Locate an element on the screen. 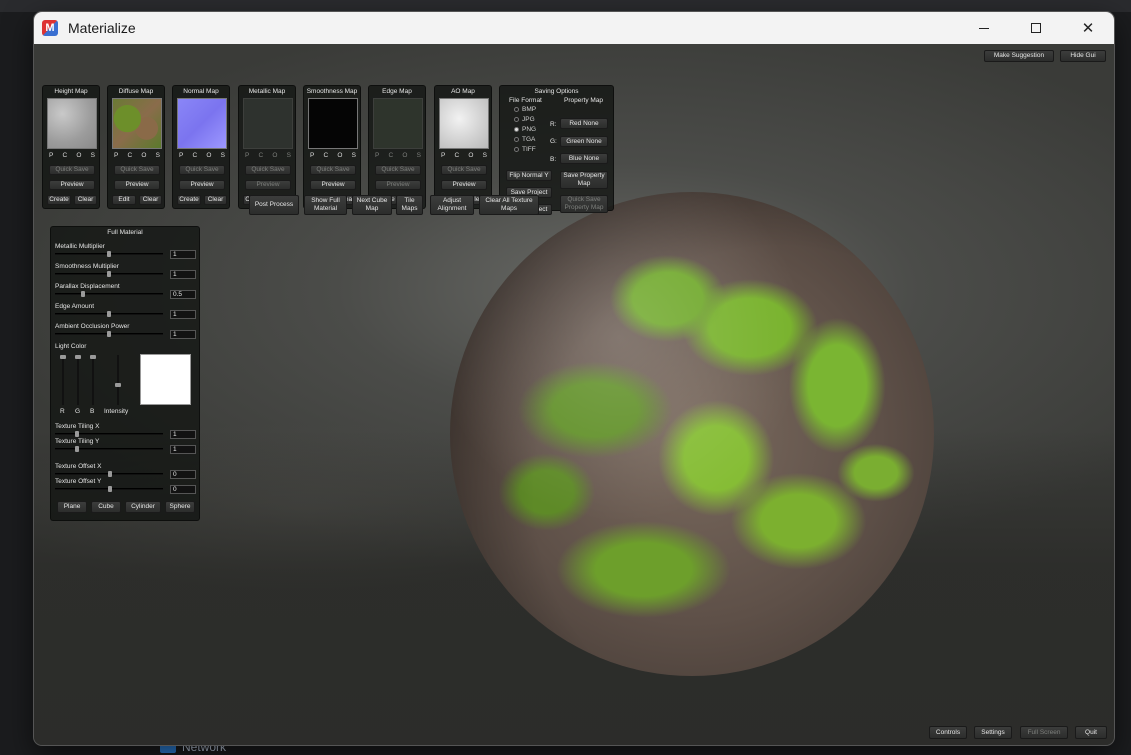 Image resolution: width=1131 pixels, height=755 pixels. light-color-swatch is located at coordinates (165, 379).